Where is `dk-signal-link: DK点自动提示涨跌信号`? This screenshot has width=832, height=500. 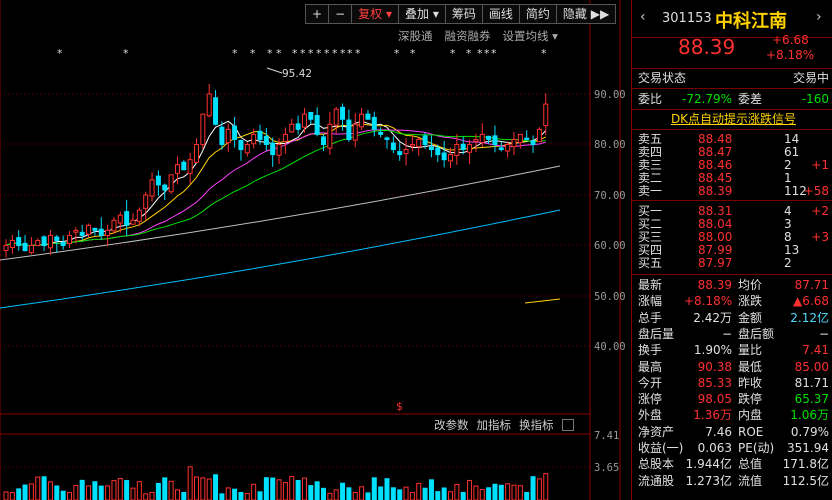 dk-signal-link: DK点自动提示涨跌信号 is located at coordinates (733, 119).